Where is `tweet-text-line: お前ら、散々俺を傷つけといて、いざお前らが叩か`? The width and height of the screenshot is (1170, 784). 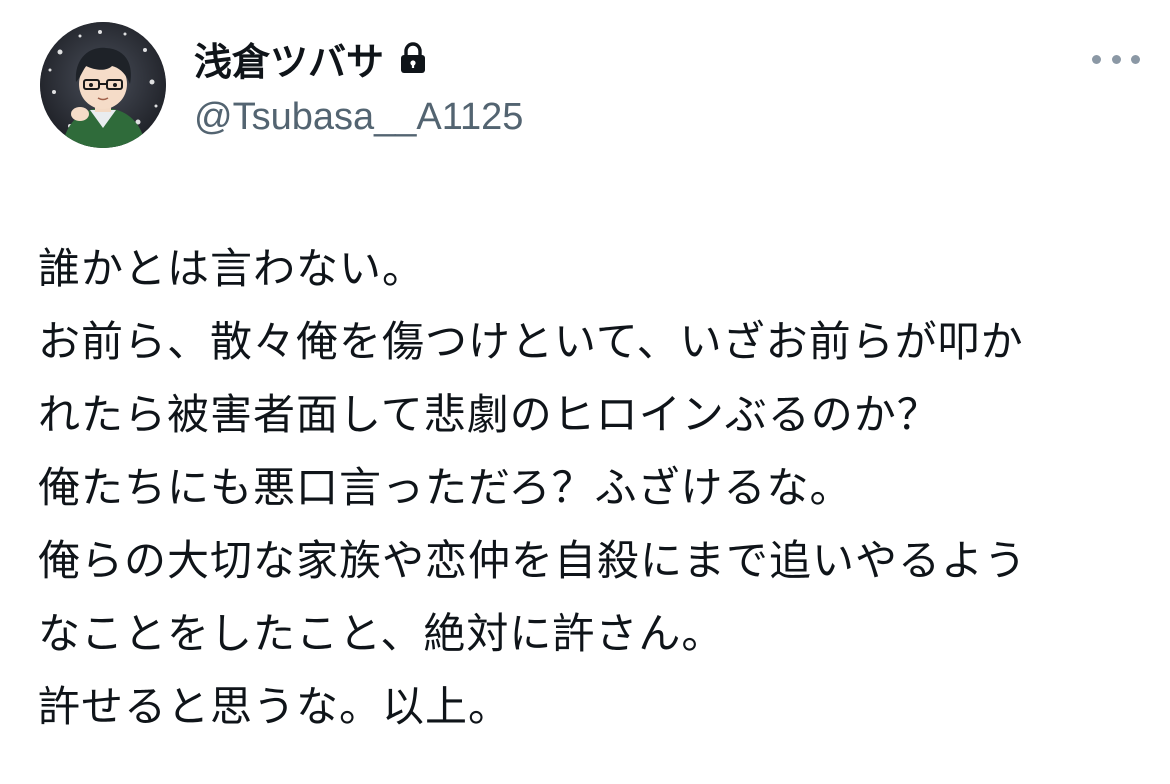
tweet-text-line: お前ら、散々俺を傷つけといて、いざお前らが叩か is located at coordinates (531, 341).